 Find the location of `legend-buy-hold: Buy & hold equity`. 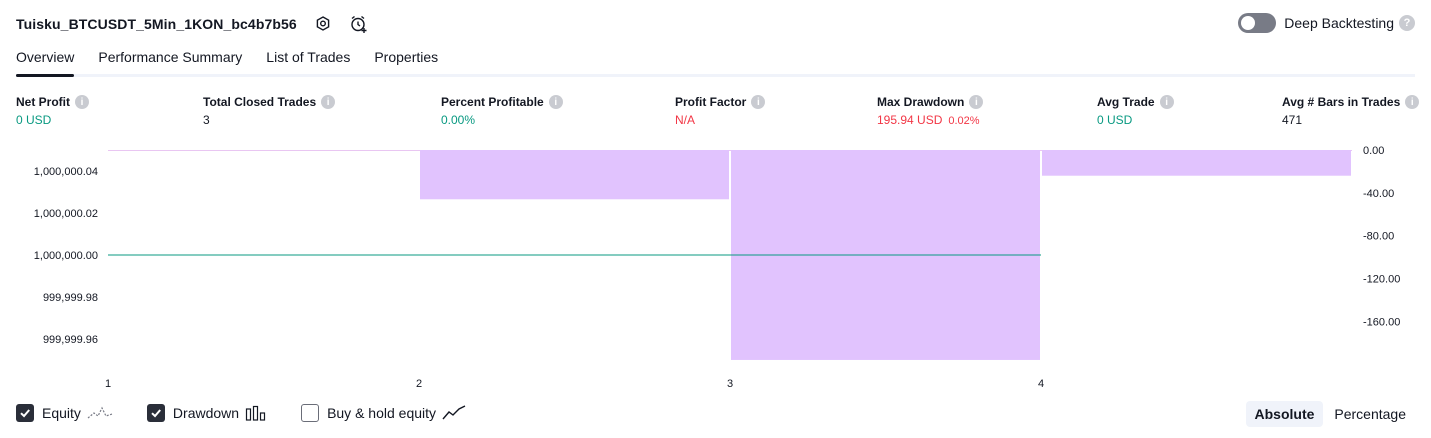

legend-buy-hold: Buy & hold equity is located at coordinates (383, 413).